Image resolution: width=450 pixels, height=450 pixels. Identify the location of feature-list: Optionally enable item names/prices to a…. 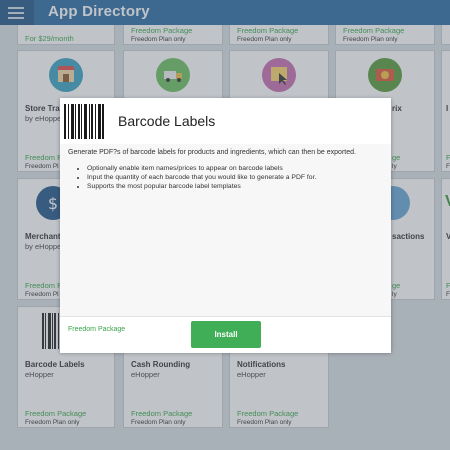
(197, 178).